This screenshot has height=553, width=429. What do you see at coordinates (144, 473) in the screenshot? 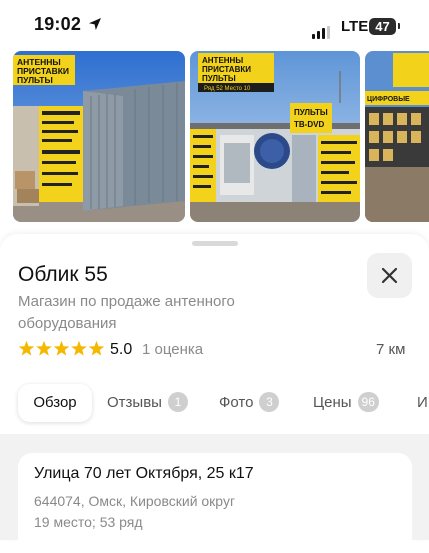
I see `address-street: Улица 70 лет Октября, 25 к17` at bounding box center [144, 473].